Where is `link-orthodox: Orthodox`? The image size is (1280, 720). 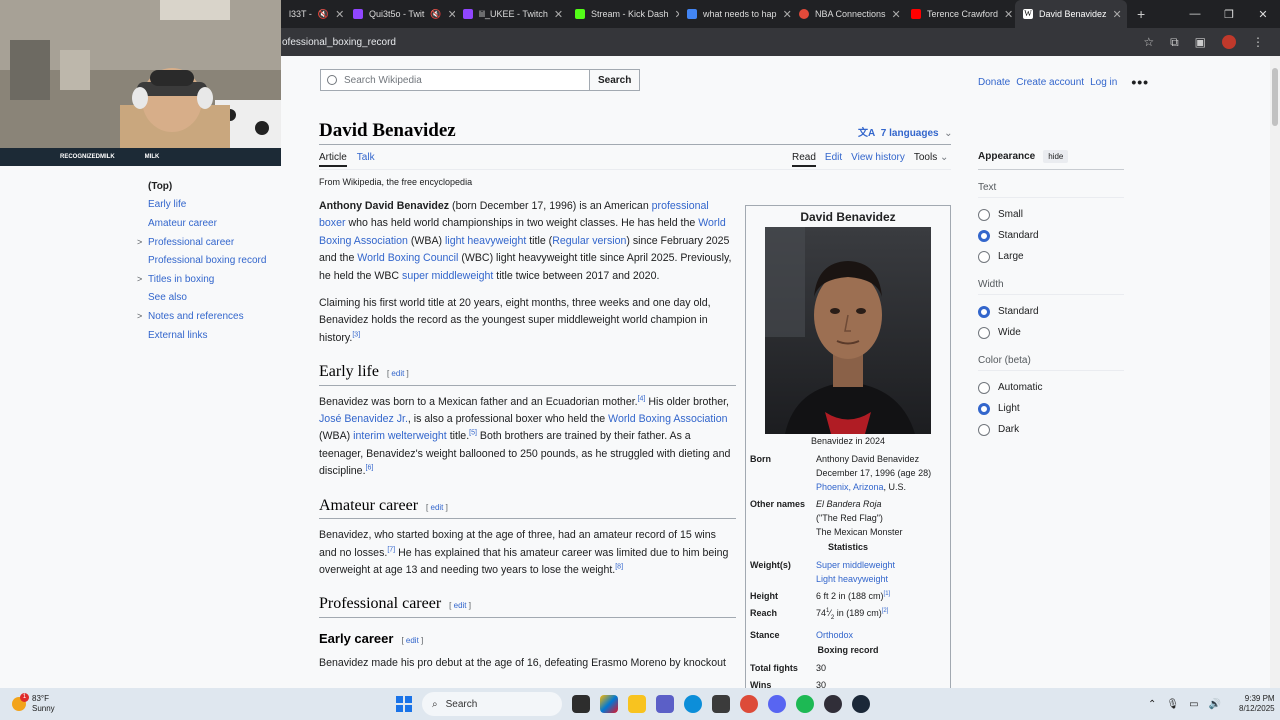 link-orthodox: Orthodox is located at coordinates (834, 635).